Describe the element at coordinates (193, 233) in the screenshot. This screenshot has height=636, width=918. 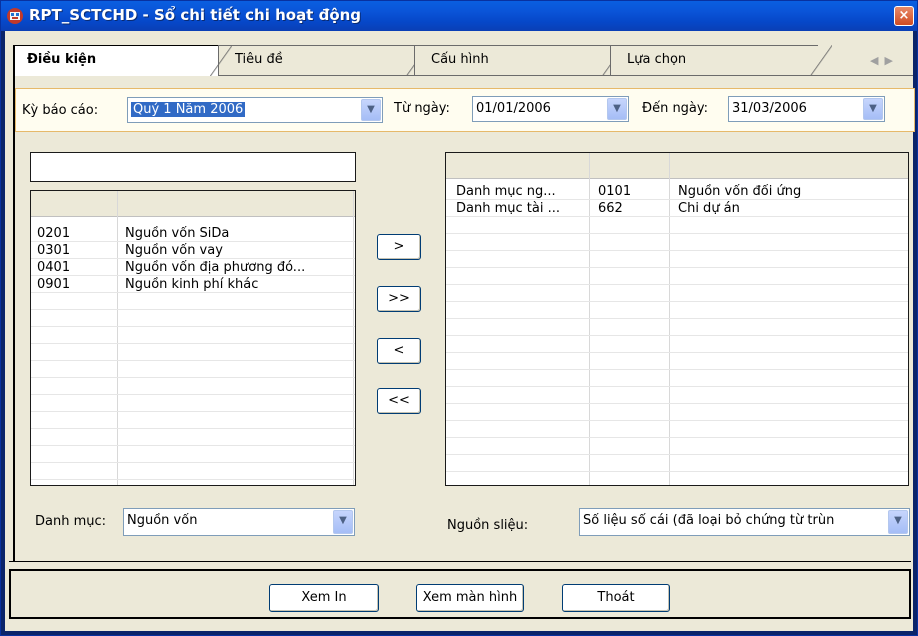
I see `list-item: 0201 Nguồn vốn SiDa` at that location.